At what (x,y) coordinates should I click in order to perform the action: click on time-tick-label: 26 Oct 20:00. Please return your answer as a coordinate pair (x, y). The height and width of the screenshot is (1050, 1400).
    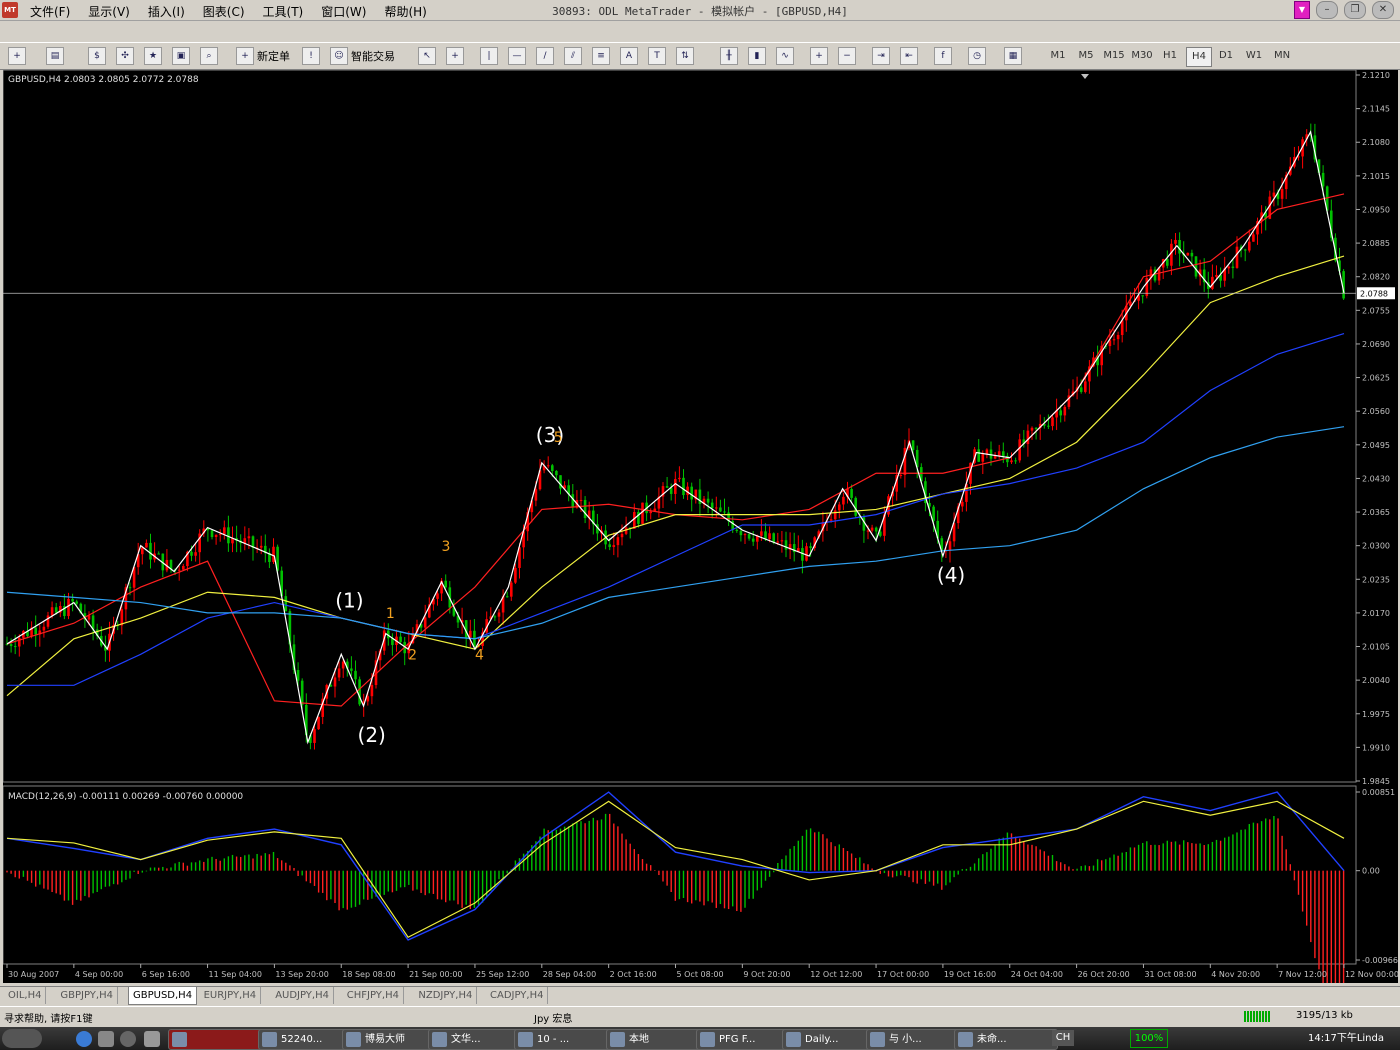
    Looking at the image, I should click on (1104, 974).